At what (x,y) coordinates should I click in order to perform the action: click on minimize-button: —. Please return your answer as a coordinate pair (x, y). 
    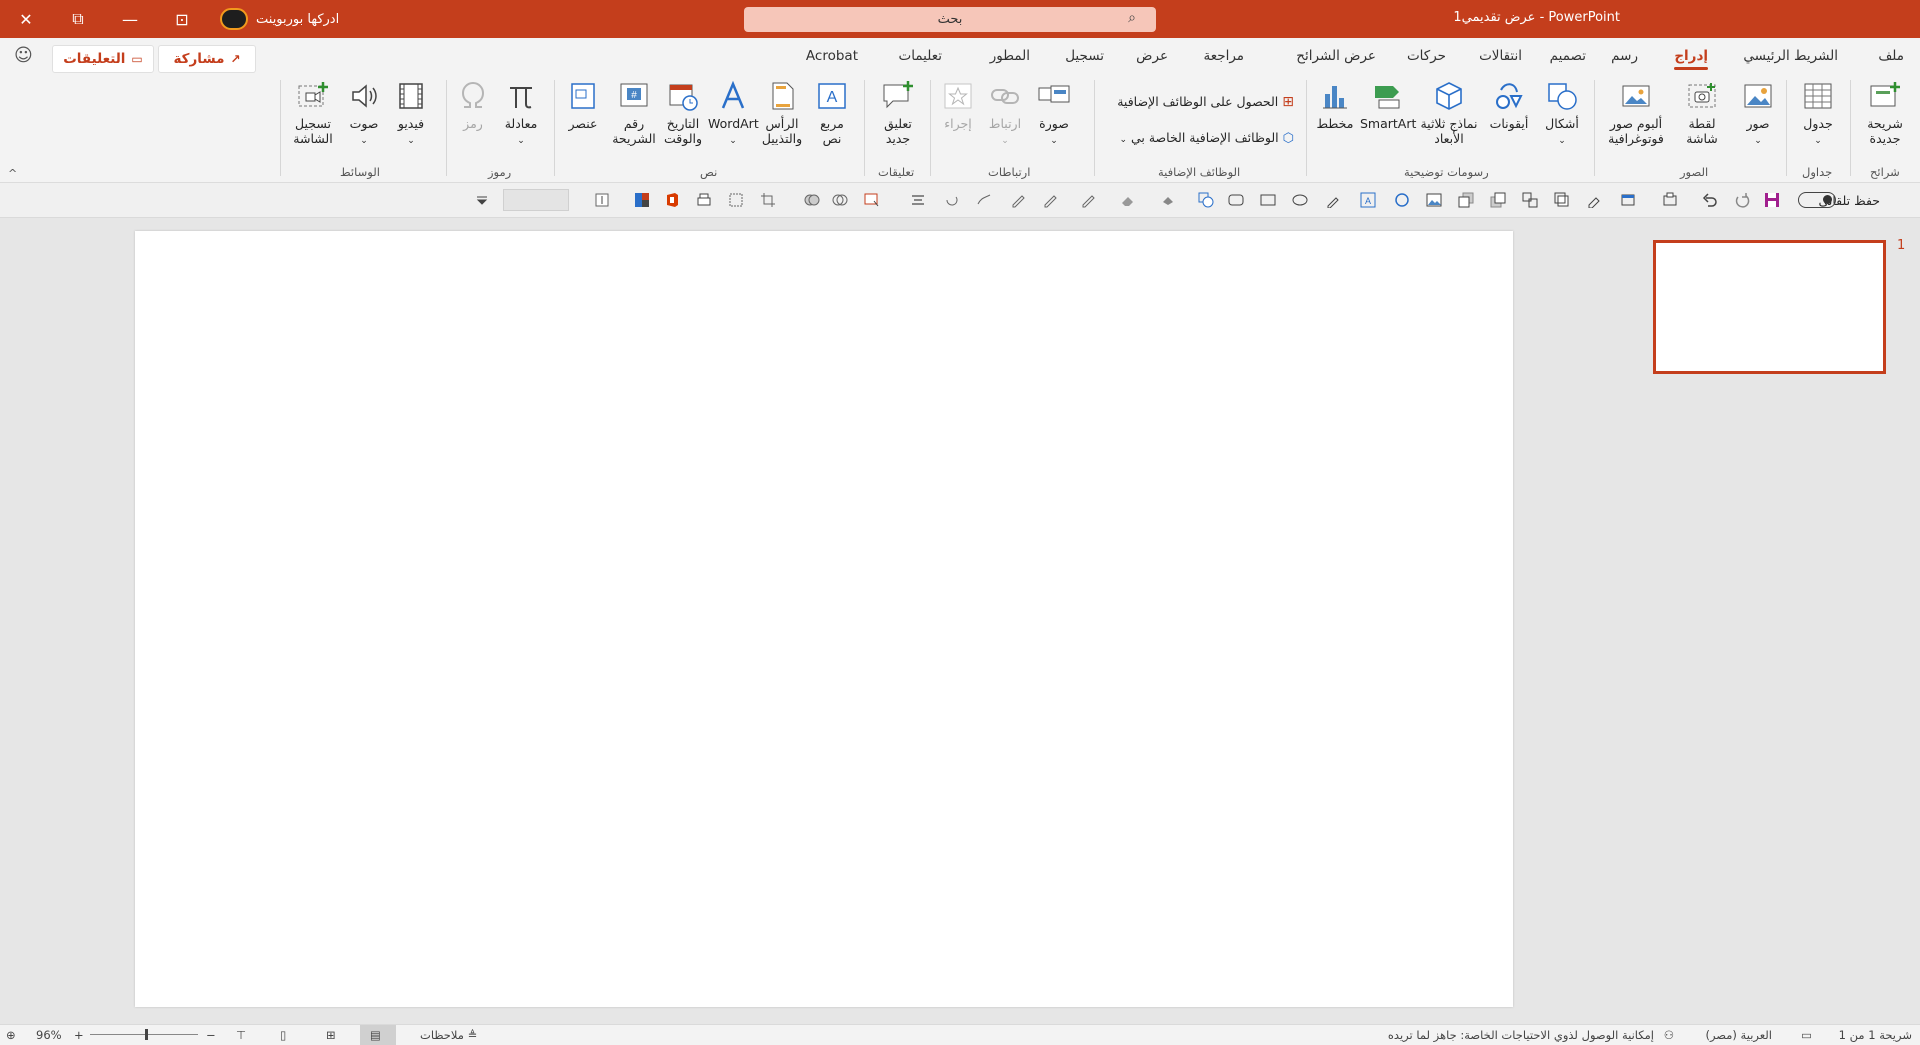
    Looking at the image, I should click on (130, 19).